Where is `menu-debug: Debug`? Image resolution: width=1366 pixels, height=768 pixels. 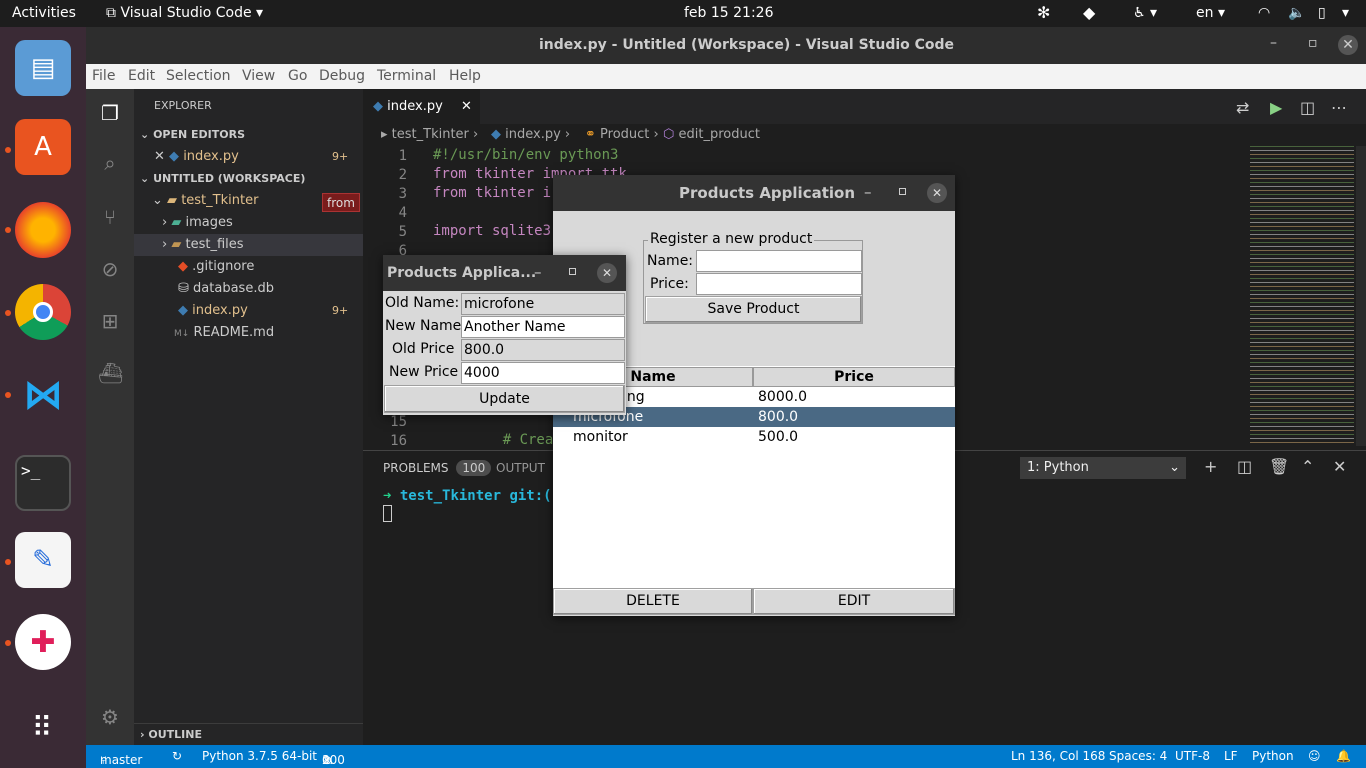 menu-debug: Debug is located at coordinates (342, 76).